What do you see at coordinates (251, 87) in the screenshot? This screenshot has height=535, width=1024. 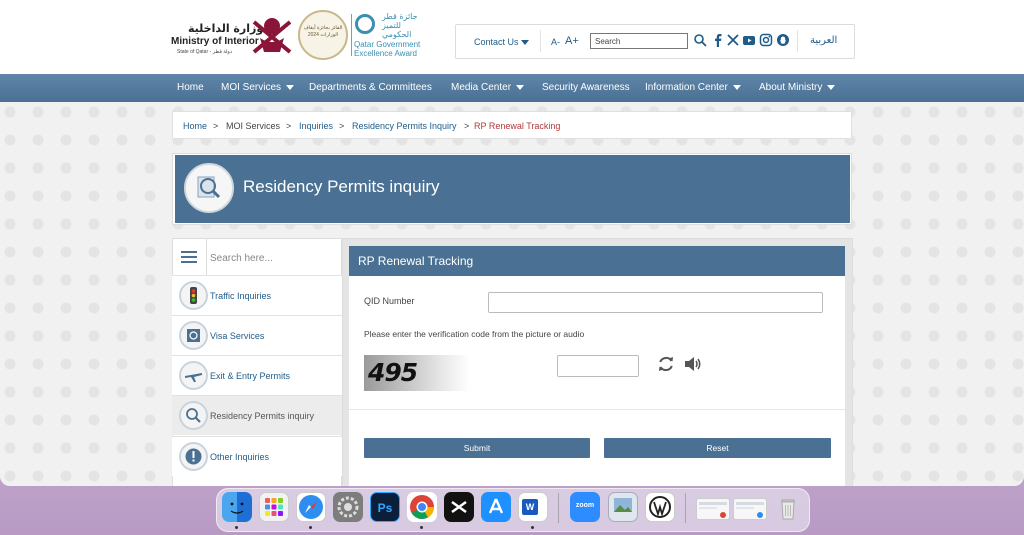 I see `nav-moi-services-label: MOI Services` at bounding box center [251, 87].